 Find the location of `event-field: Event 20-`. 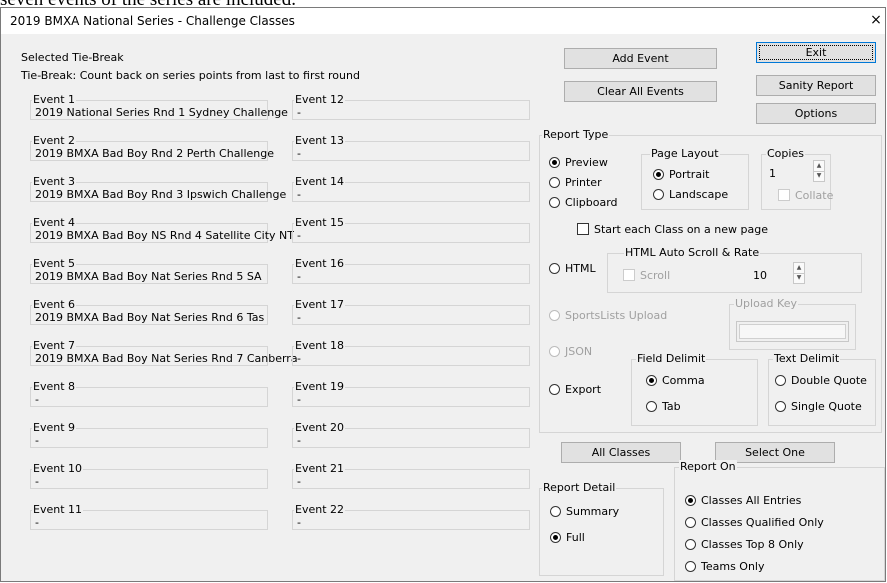

event-field: Event 20- is located at coordinates (411, 434).